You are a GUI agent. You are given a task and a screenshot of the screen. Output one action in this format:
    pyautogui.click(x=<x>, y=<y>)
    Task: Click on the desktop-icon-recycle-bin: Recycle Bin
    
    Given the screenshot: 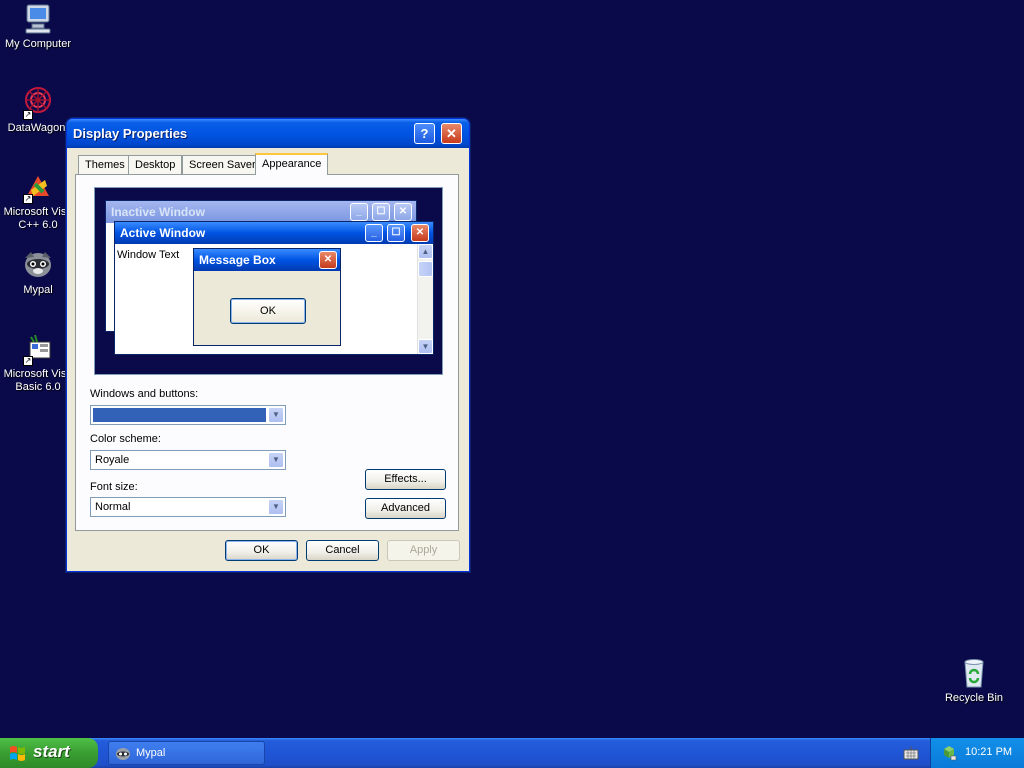 What is the action you would take?
    pyautogui.click(x=974, y=680)
    